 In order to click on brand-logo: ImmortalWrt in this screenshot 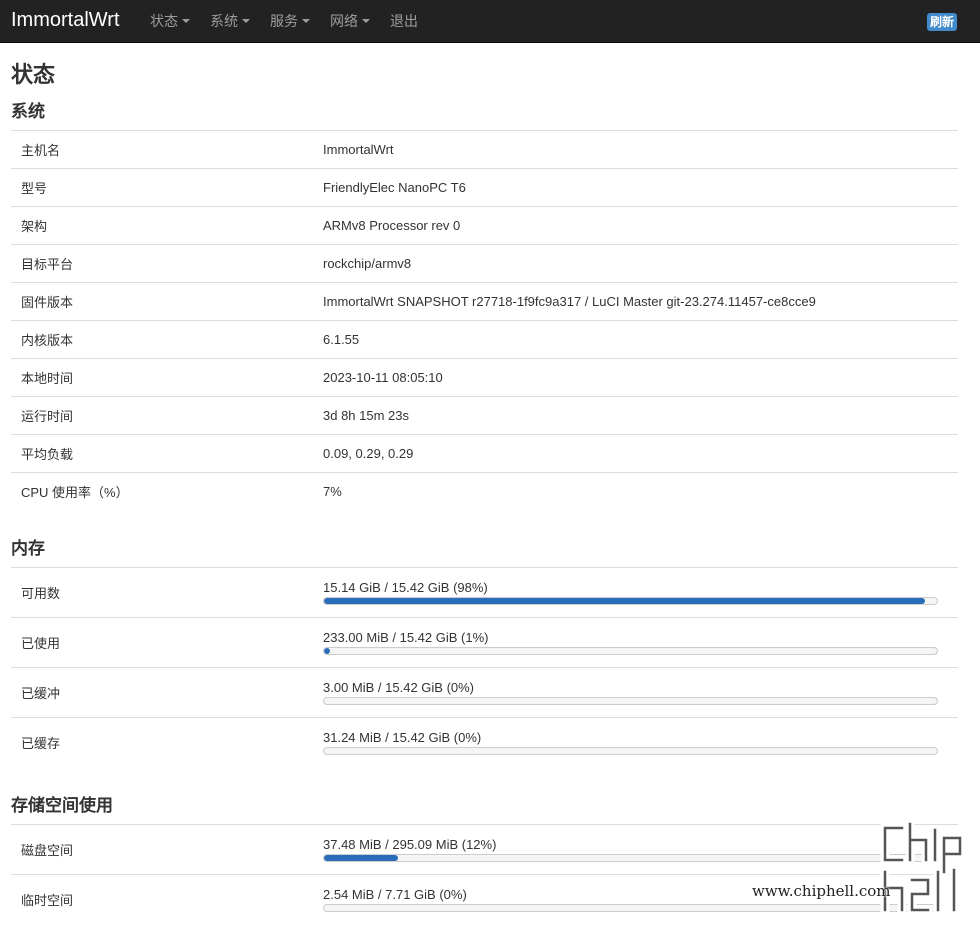, I will do `click(65, 20)`.